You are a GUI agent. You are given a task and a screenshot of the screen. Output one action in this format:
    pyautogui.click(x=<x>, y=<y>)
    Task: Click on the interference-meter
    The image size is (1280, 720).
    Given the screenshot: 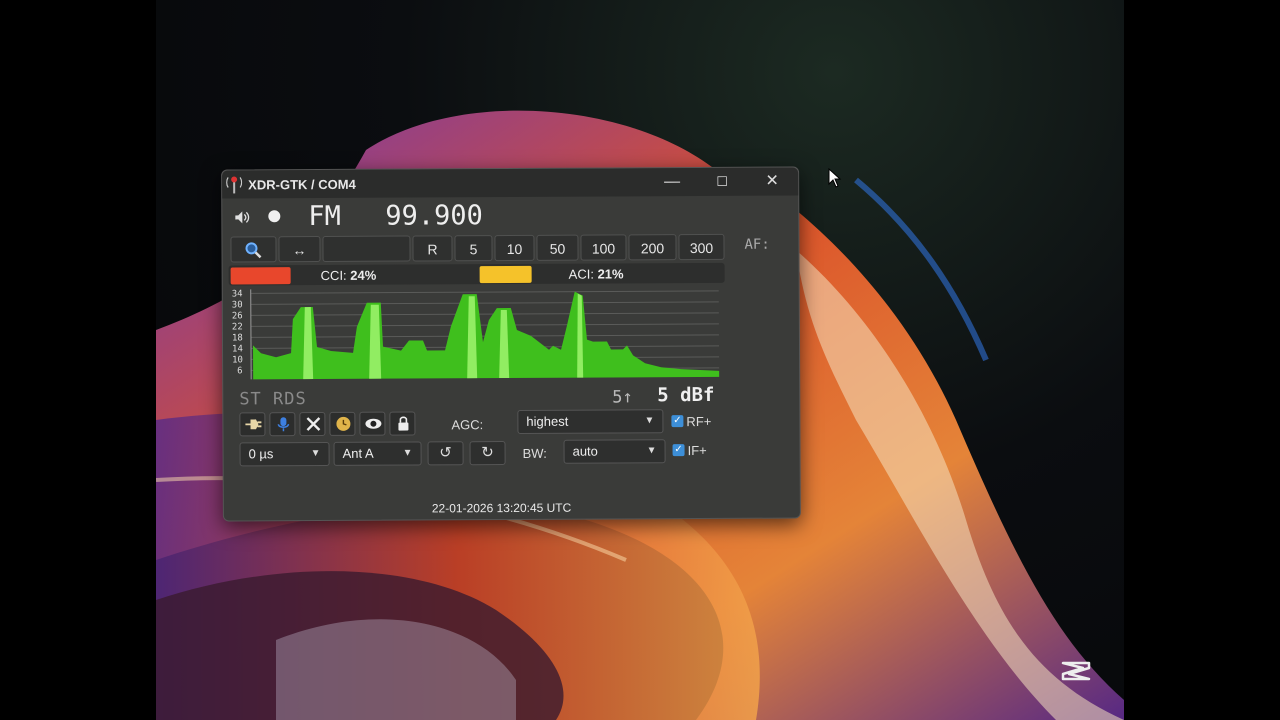 What is the action you would take?
    pyautogui.click(x=476, y=274)
    